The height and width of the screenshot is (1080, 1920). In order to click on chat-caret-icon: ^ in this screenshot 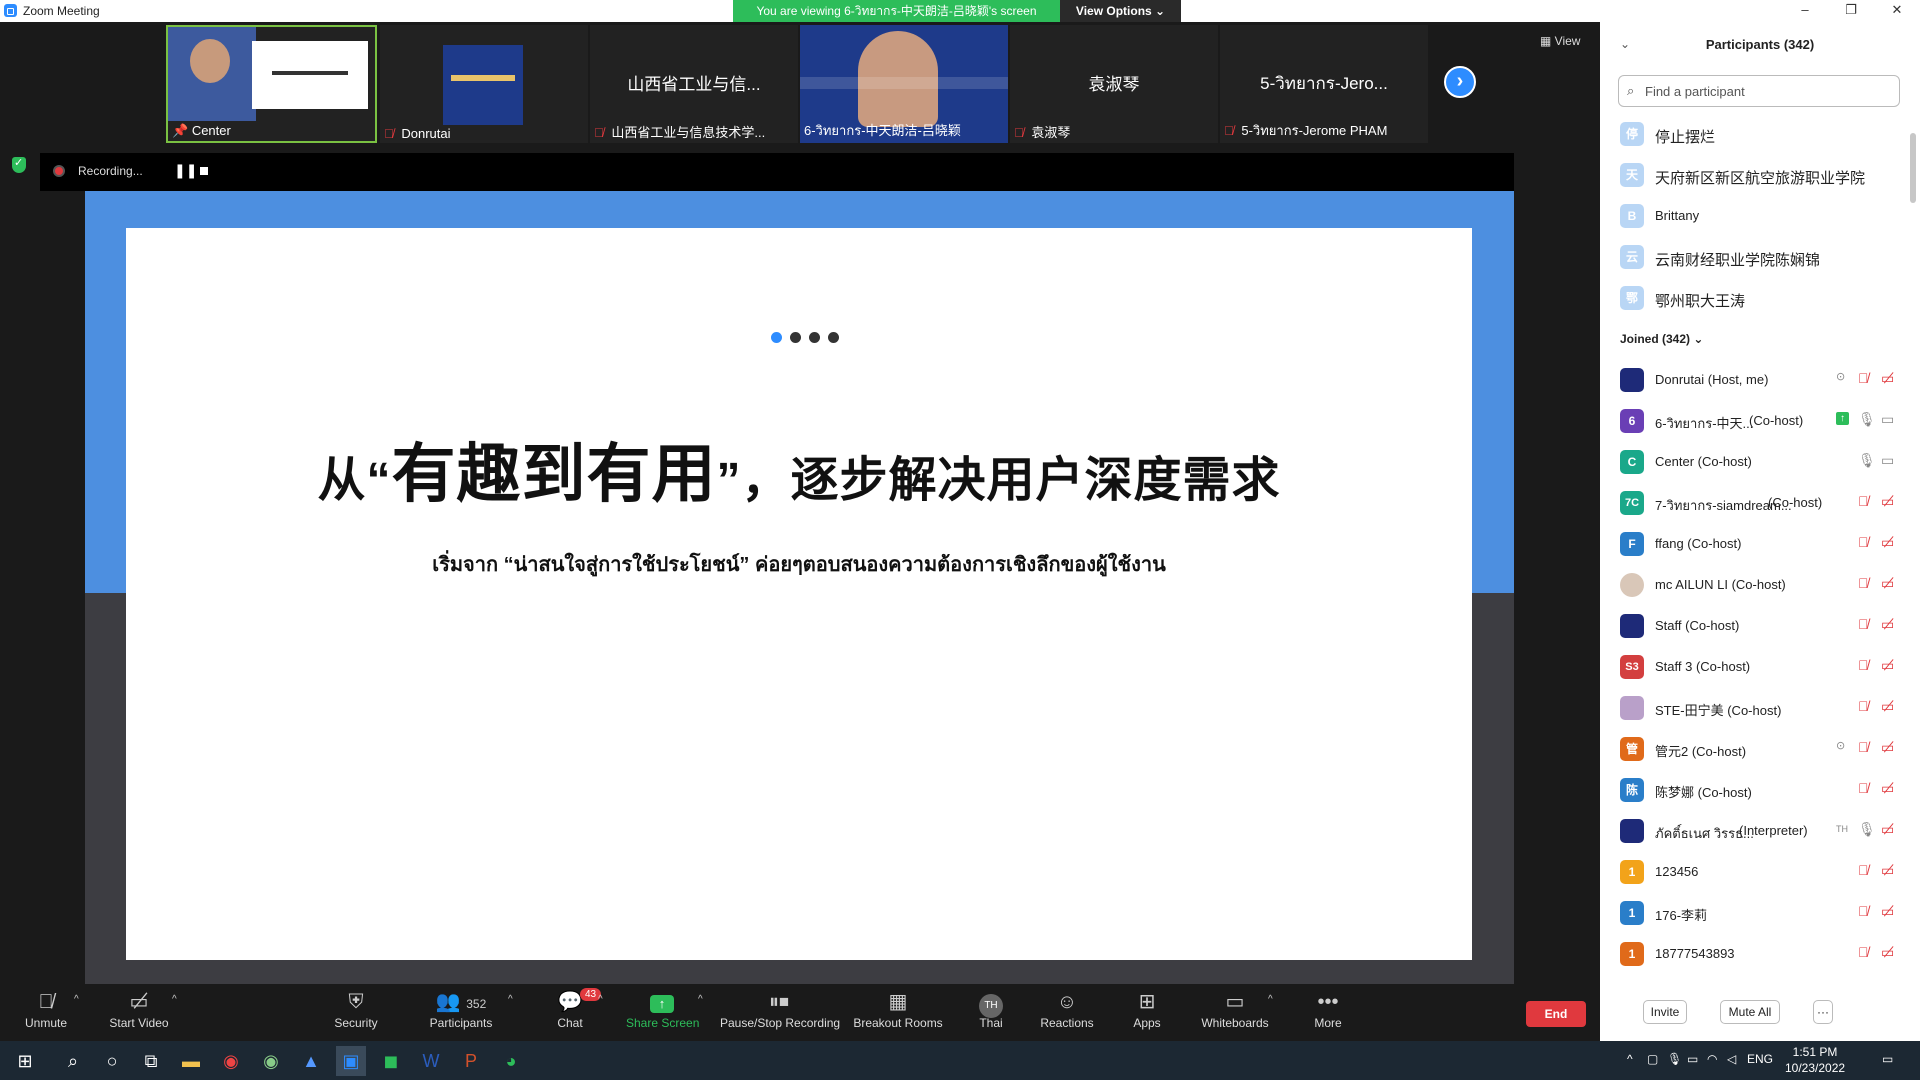, I will do `click(600, 999)`.